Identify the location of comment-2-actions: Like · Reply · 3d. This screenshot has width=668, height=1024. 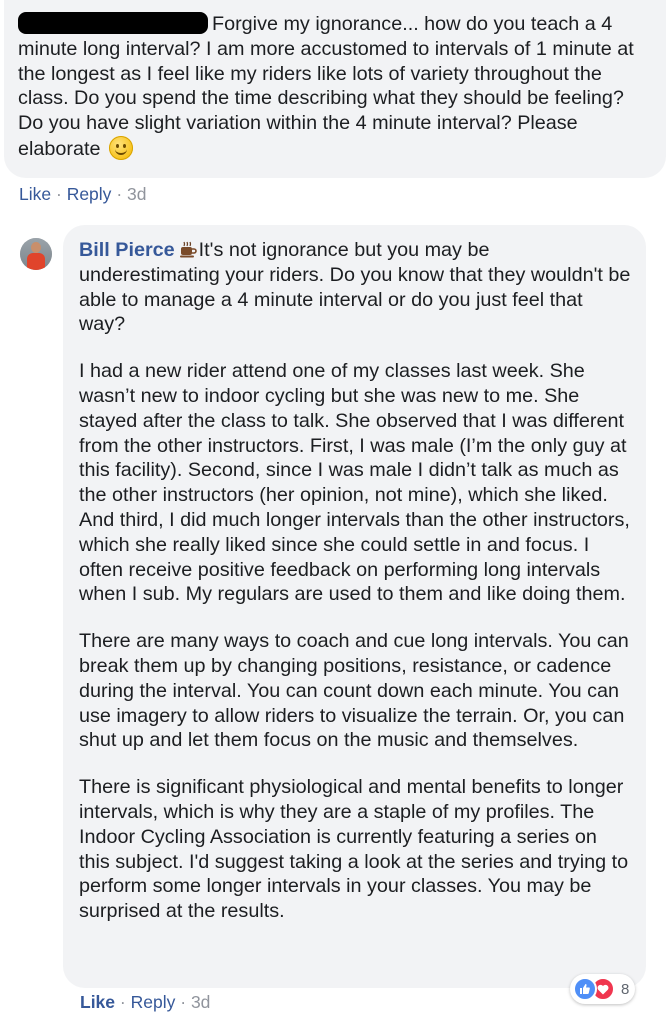
(145, 1002).